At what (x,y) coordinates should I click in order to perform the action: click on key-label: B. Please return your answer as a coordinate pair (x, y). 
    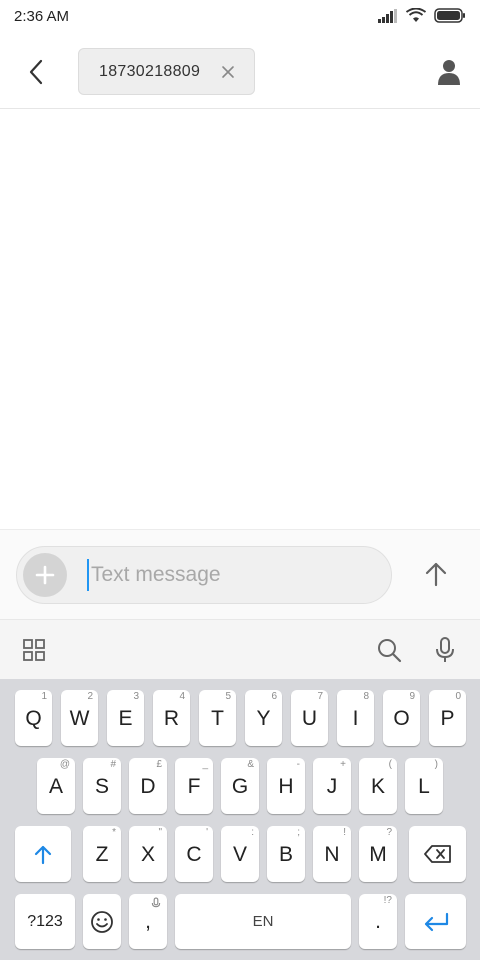
    Looking at the image, I should click on (285, 854).